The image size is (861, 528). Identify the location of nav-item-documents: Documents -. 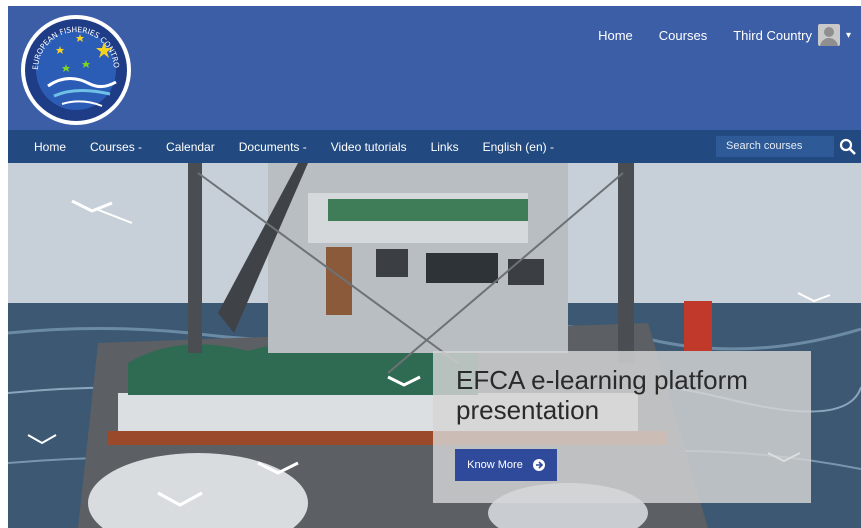
(273, 147).